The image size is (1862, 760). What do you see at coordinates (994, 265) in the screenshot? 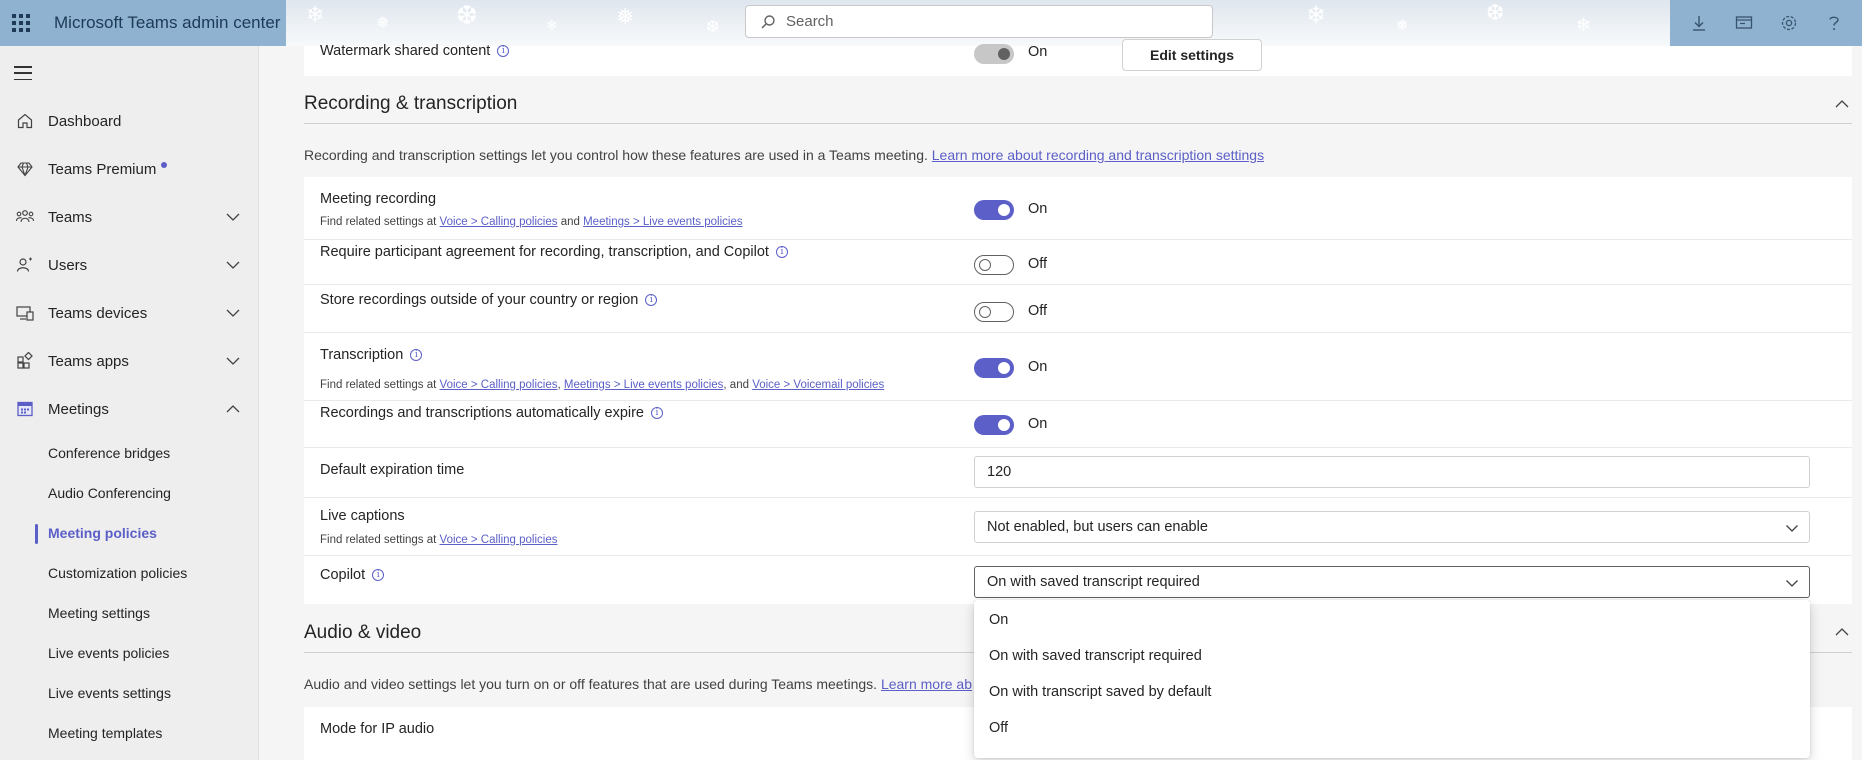
I see `participant-agreement-toggle` at bounding box center [994, 265].